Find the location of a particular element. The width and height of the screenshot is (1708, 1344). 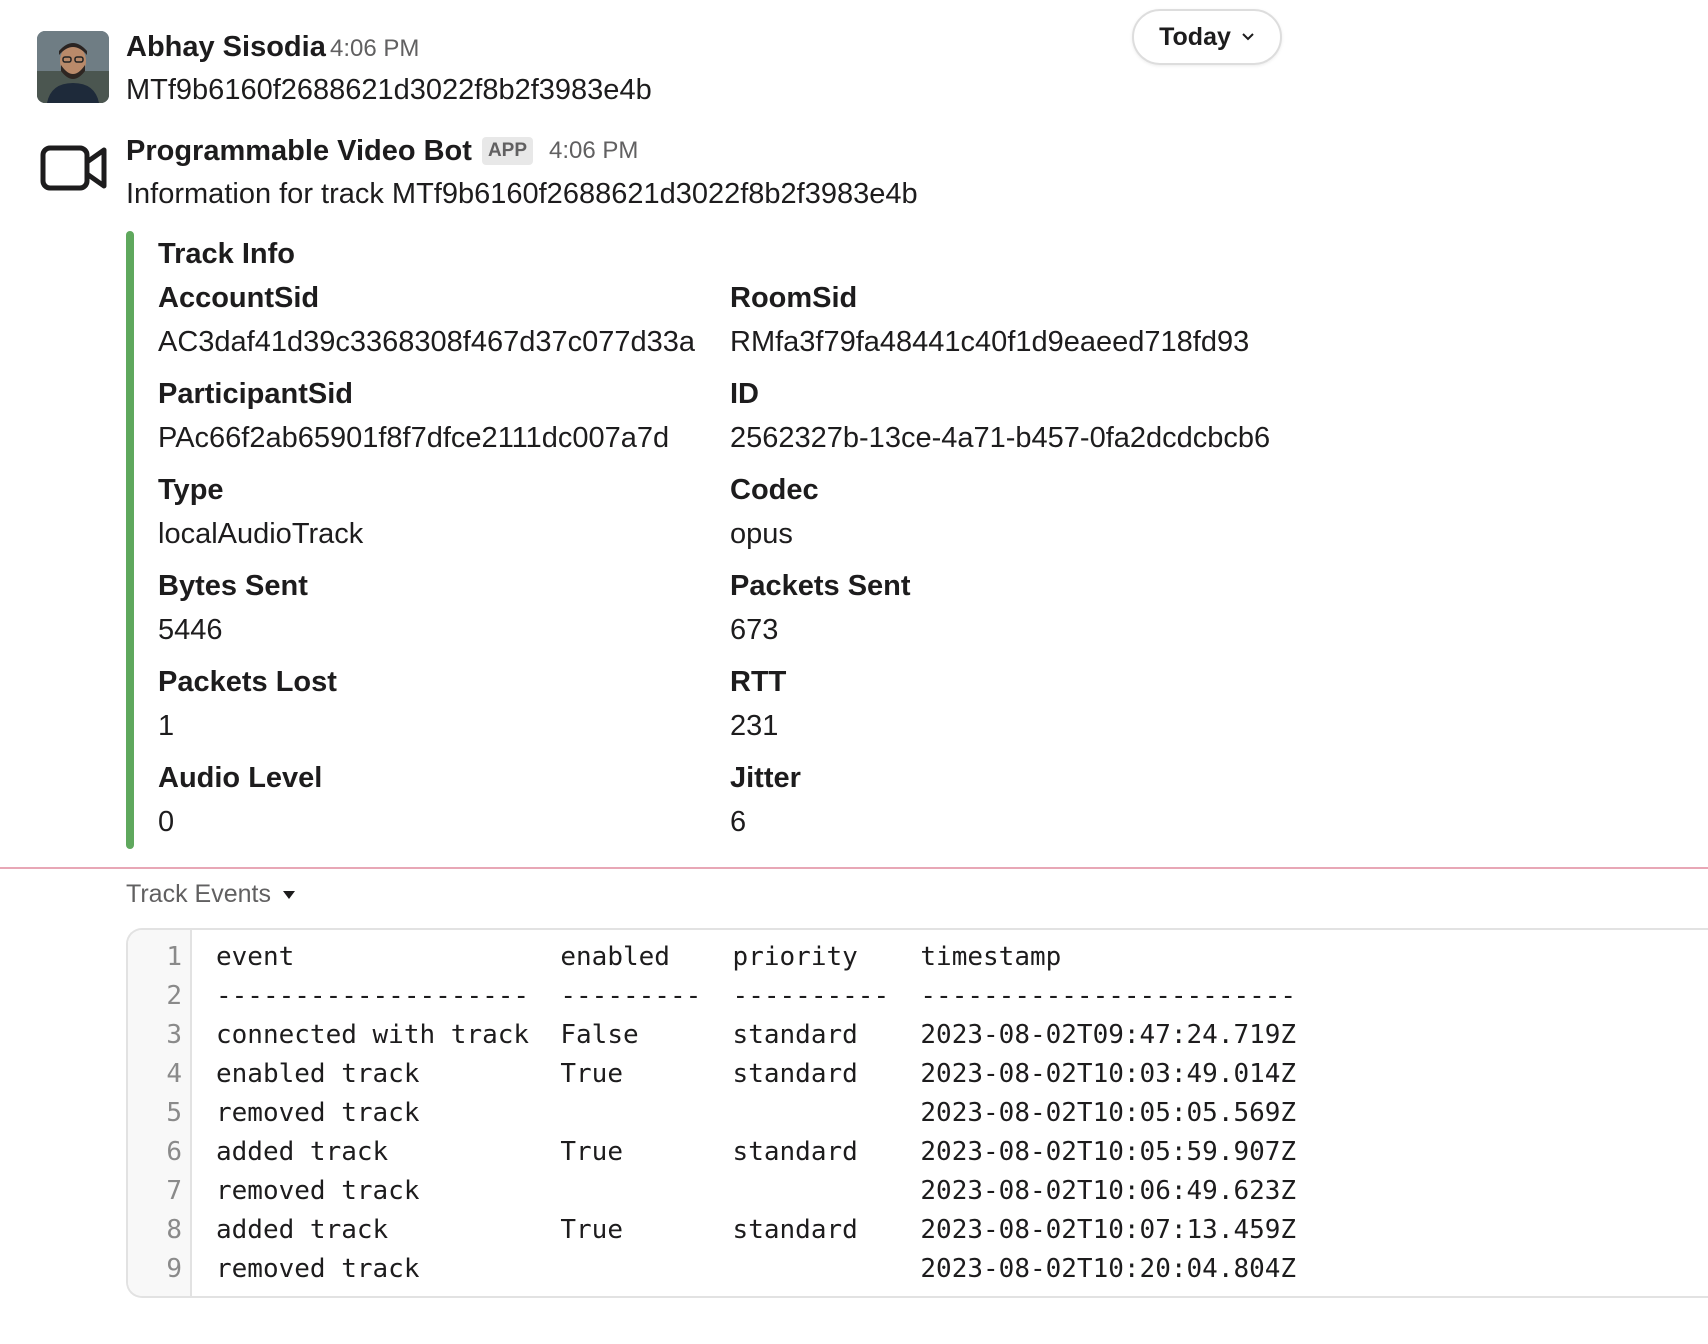

field-label: ID is located at coordinates (744, 394).